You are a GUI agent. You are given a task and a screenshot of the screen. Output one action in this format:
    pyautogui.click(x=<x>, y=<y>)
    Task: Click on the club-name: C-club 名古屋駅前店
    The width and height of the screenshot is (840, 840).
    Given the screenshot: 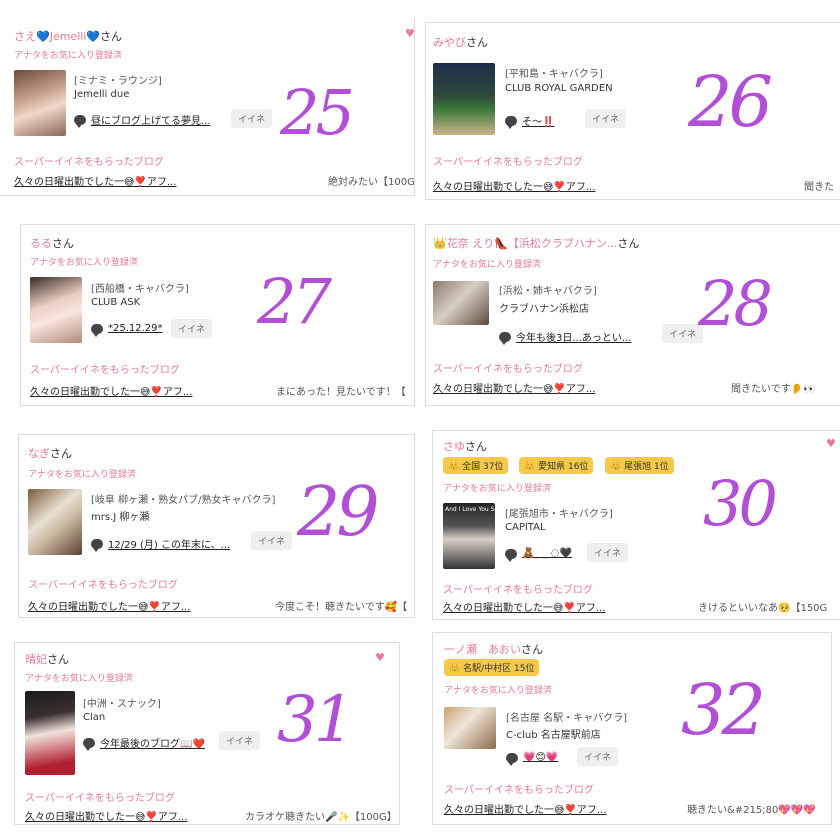 What is the action you would take?
    pyautogui.click(x=553, y=735)
    